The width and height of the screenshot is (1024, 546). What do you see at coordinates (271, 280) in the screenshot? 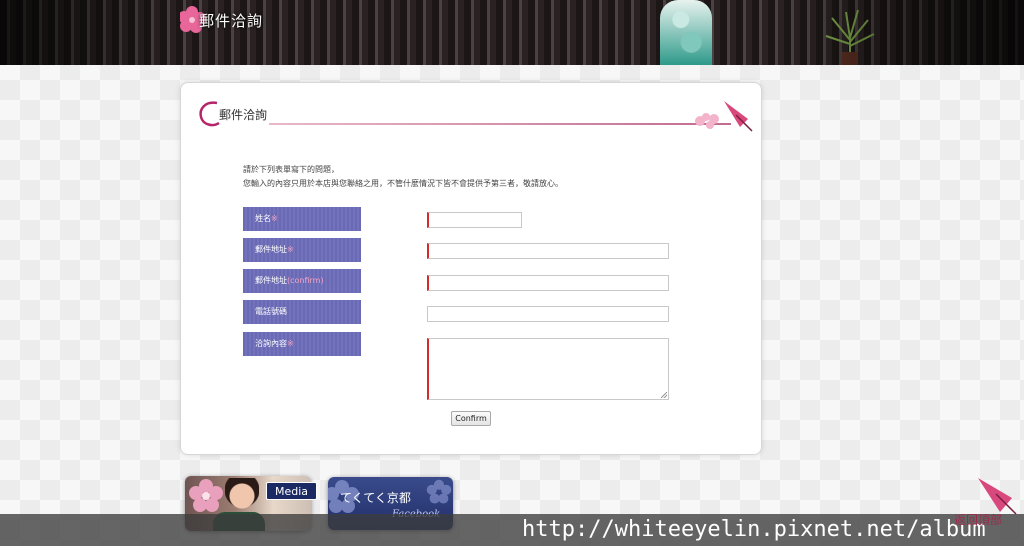
I see `label-email-confirm-text: 郵件地址` at bounding box center [271, 280].